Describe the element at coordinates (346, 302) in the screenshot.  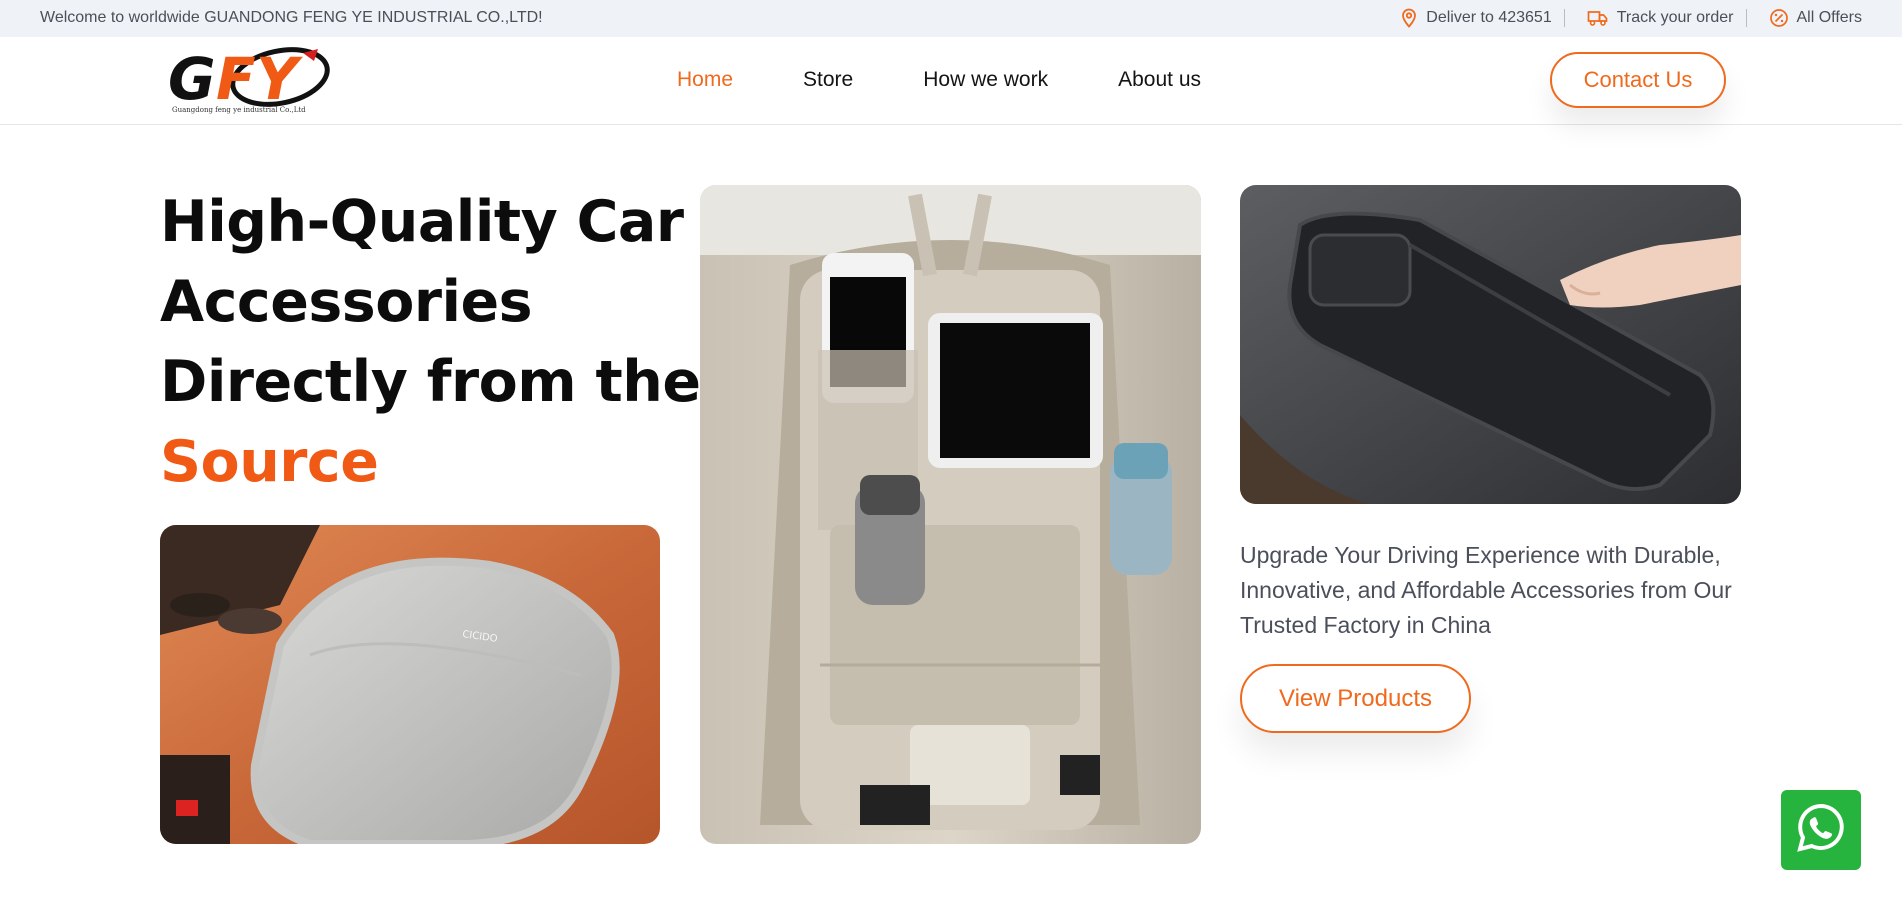
I see `headline-line-2: Accessories` at that location.